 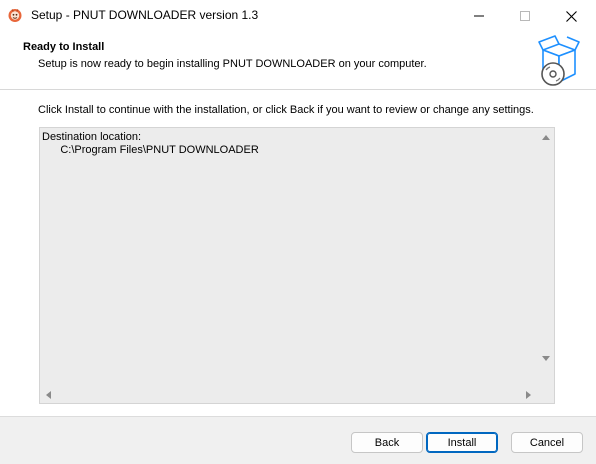 What do you see at coordinates (547, 442) in the screenshot?
I see `cancel-button: Cancel` at bounding box center [547, 442].